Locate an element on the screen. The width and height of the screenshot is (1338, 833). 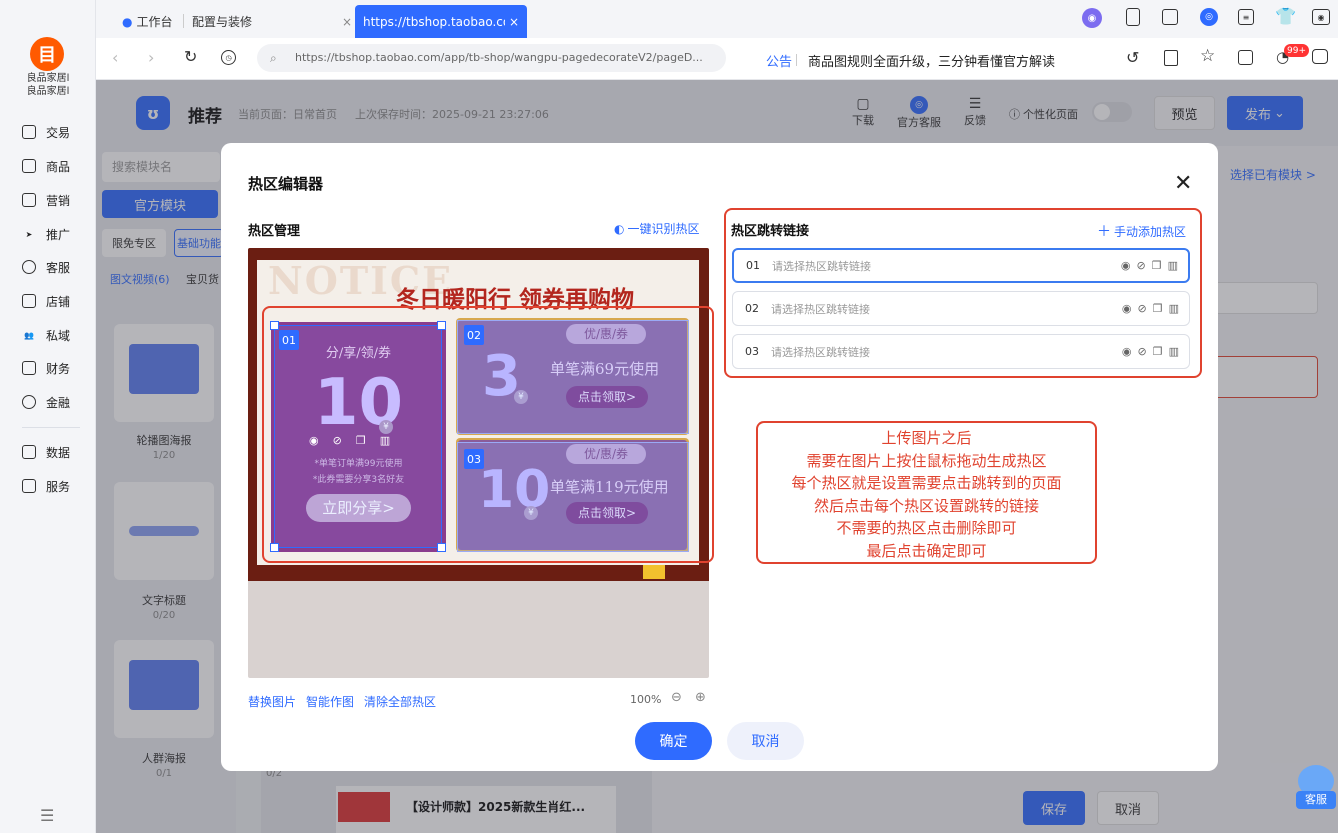
announcement-label: 公告 is located at coordinates (779, 60).